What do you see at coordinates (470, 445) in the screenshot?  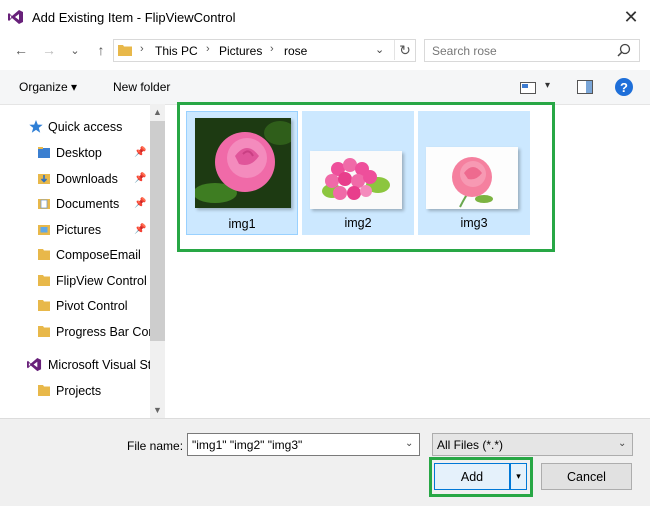 I see `file-type-filter-label: All Files (*.*)` at bounding box center [470, 445].